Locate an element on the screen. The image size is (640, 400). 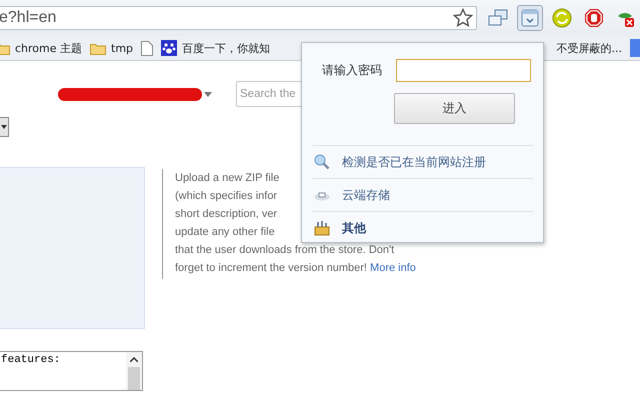
menu-item: 其他 is located at coordinates (422, 227).